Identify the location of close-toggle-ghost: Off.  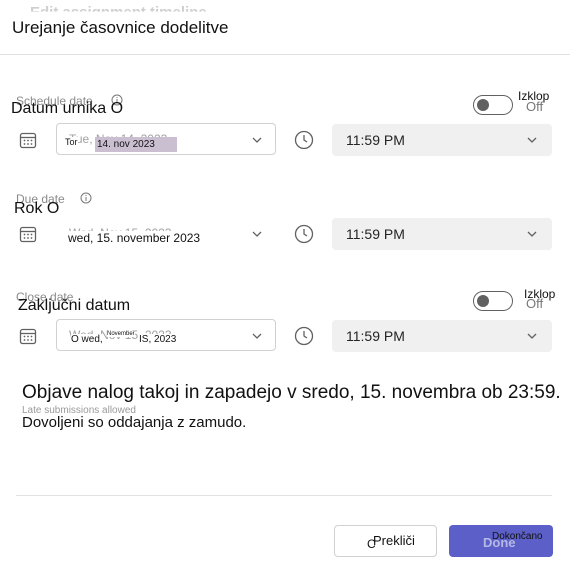
(535, 303).